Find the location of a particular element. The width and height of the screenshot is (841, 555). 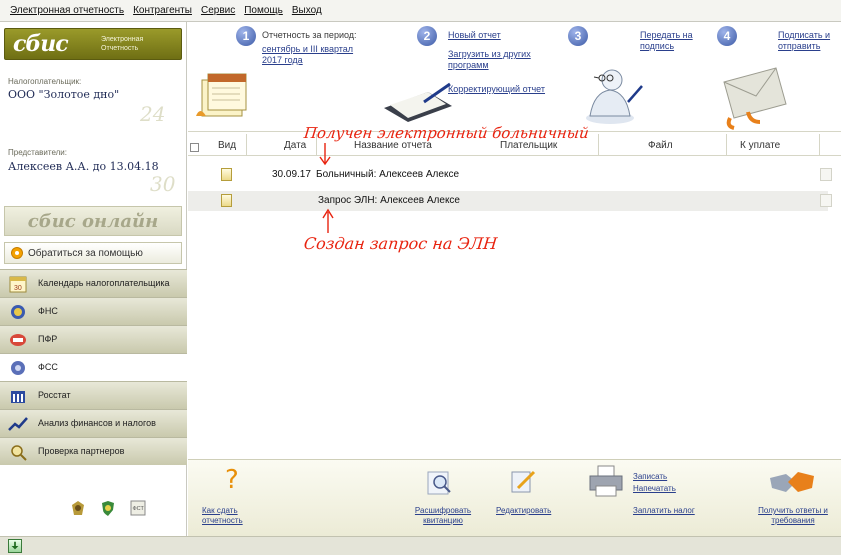

download-icon is located at coordinates (15, 546).